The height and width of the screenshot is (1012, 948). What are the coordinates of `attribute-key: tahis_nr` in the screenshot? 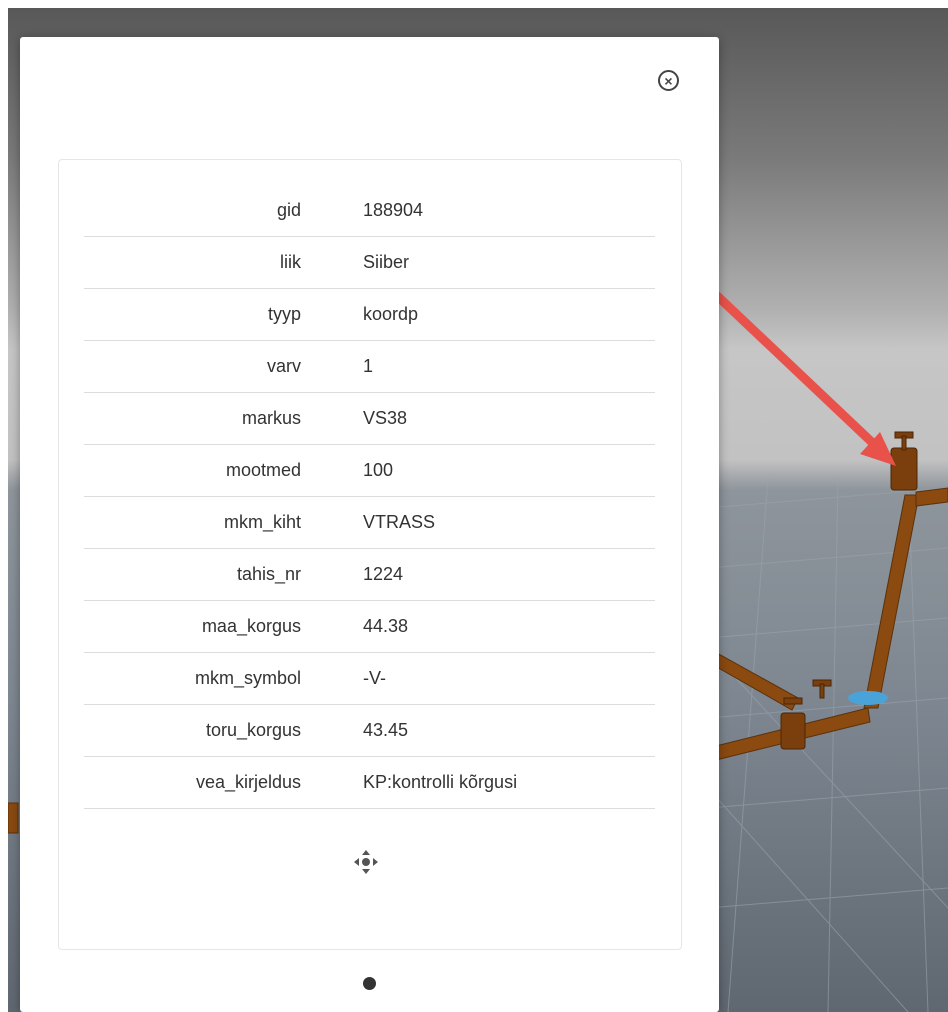 It's located at (192, 574).